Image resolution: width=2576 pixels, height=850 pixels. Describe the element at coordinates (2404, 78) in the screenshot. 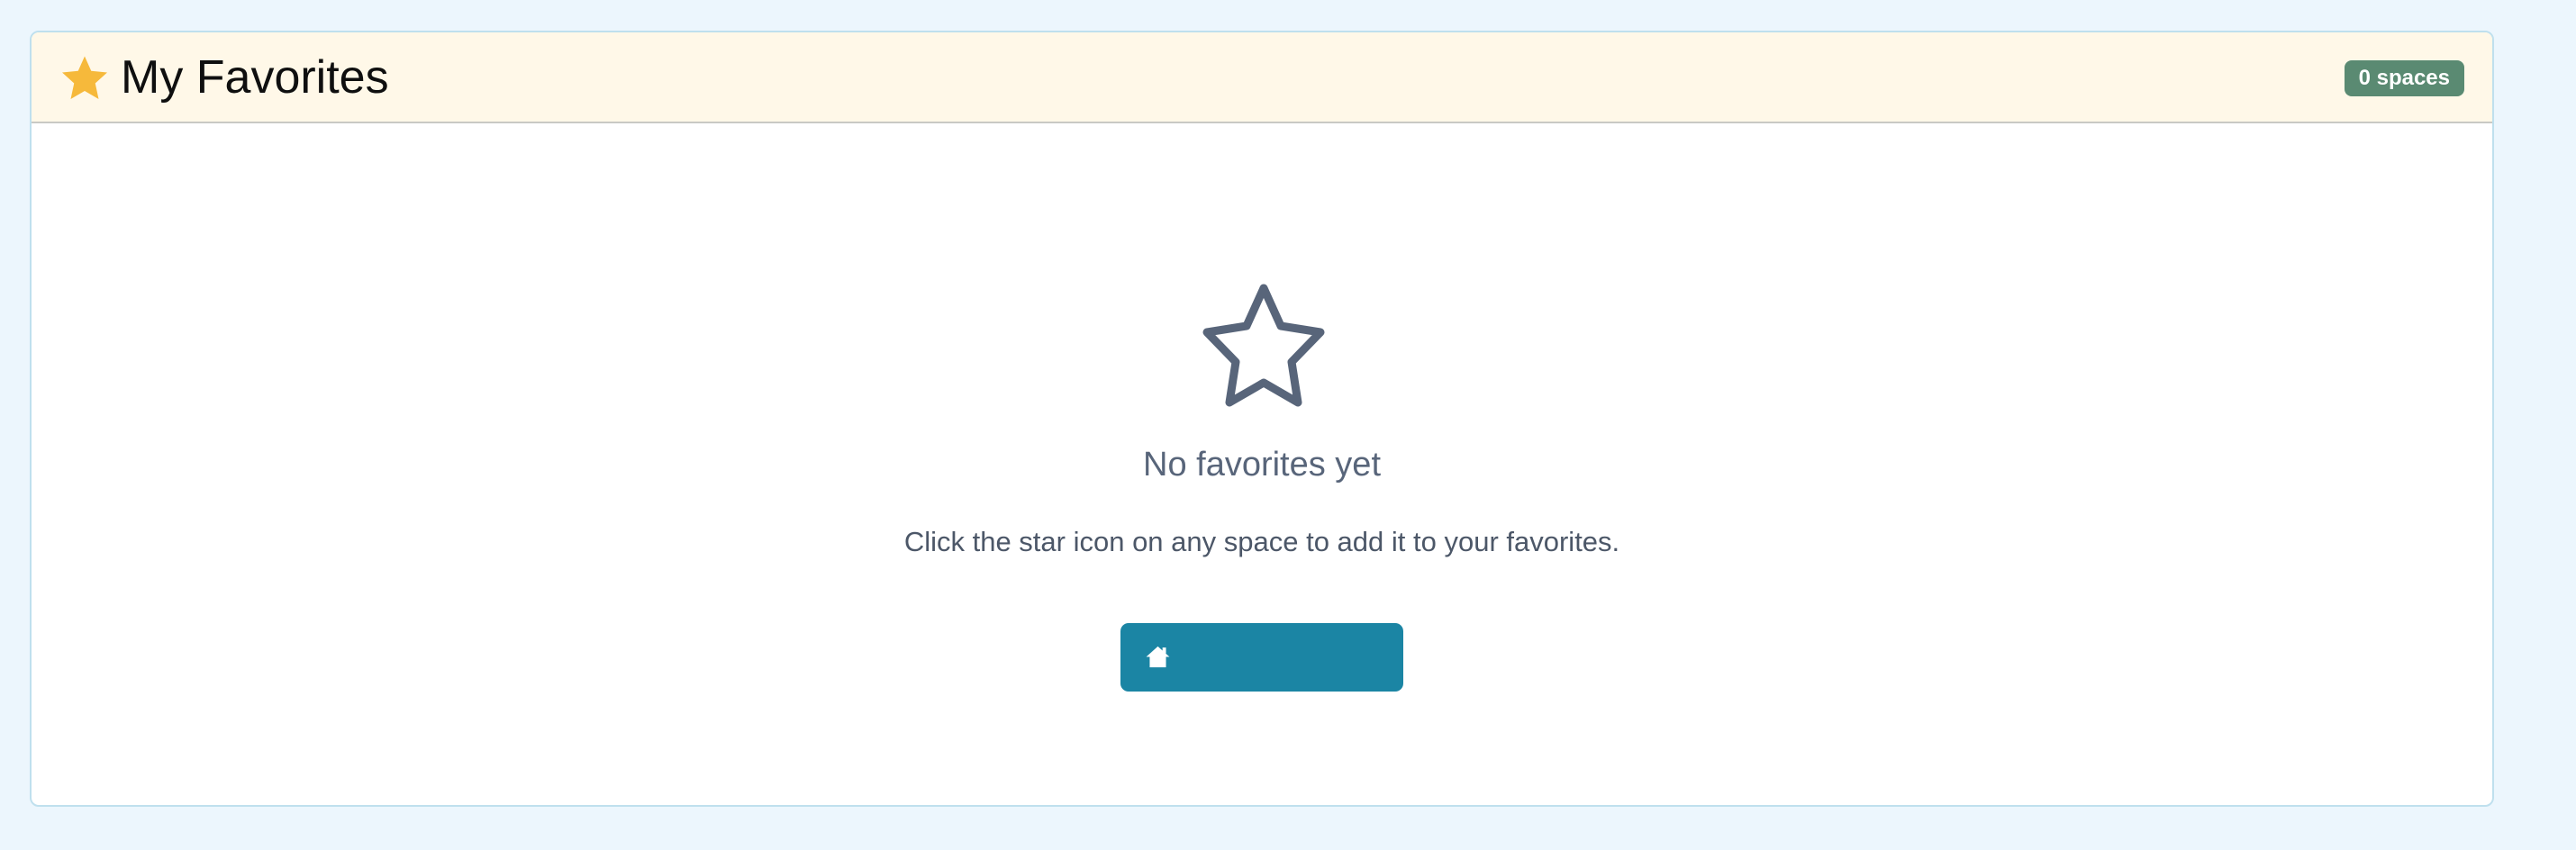

I see `space-count-badge: 0 spaces` at that location.